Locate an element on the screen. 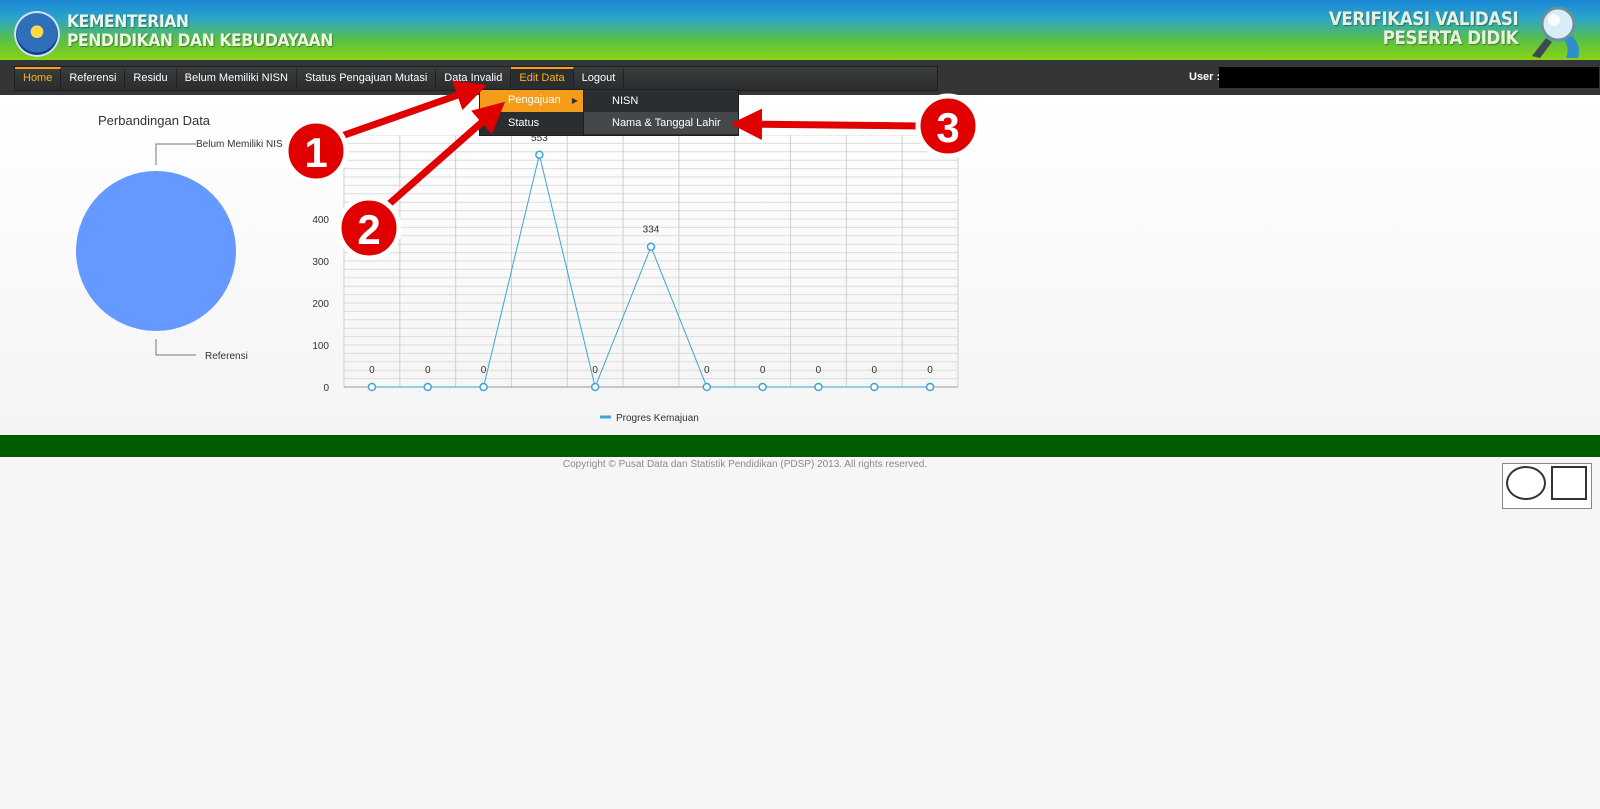 Image resolution: width=1600 pixels, height=809 pixels. menu-item-pengajuan: Pengajuan ▶ is located at coordinates (532, 101).